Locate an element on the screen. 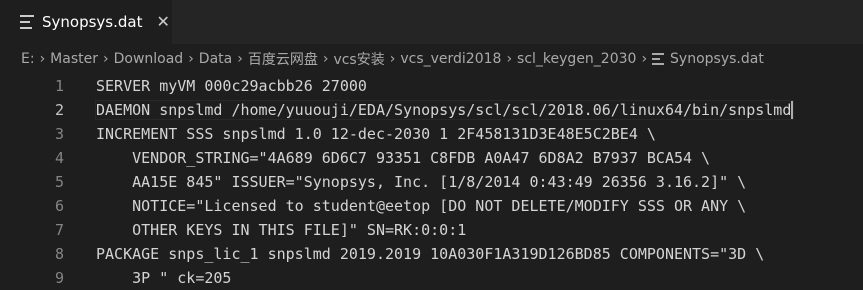 The image size is (863, 290). tab-synopsys-dat: Synopsys.dat ✕ is located at coordinates (86, 22).